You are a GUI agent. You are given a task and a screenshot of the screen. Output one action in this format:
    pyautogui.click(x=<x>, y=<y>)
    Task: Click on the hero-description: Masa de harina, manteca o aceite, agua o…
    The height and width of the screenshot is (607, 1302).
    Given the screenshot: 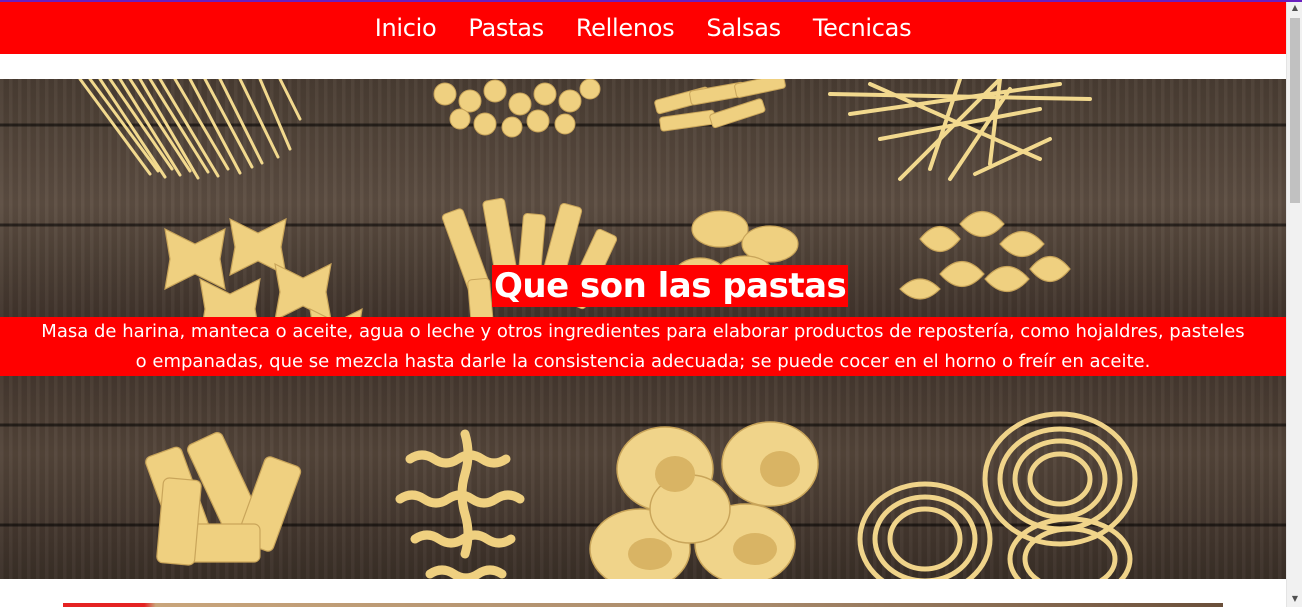 What is the action you would take?
    pyautogui.click(x=643, y=346)
    